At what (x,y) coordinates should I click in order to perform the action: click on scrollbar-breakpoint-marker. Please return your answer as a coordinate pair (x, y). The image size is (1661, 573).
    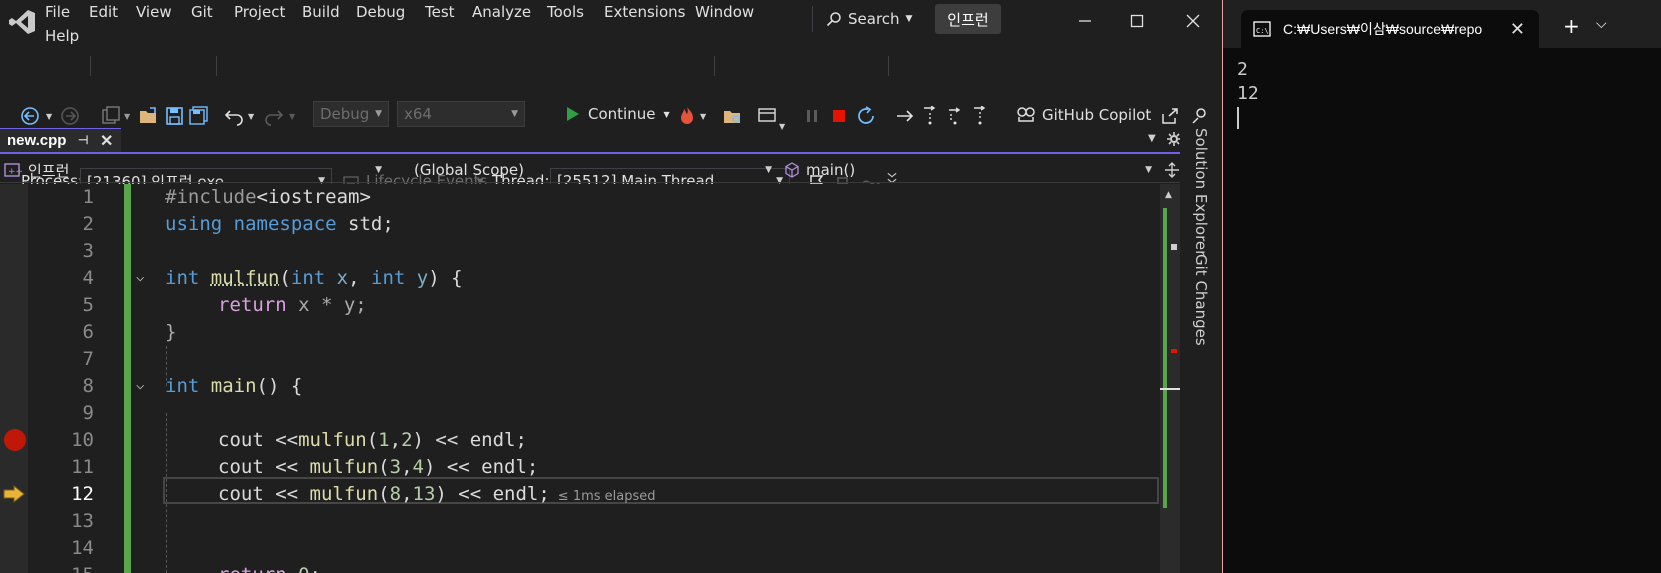
    Looking at the image, I should click on (1174, 351).